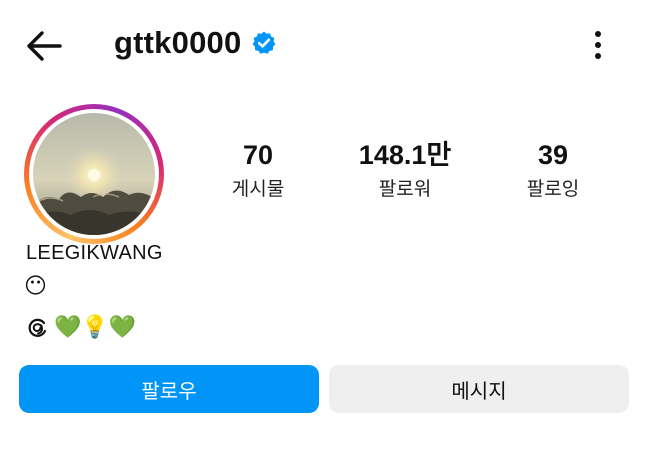 Image resolution: width=648 pixels, height=454 pixels. I want to click on arrow-left-icon, so click(44, 46).